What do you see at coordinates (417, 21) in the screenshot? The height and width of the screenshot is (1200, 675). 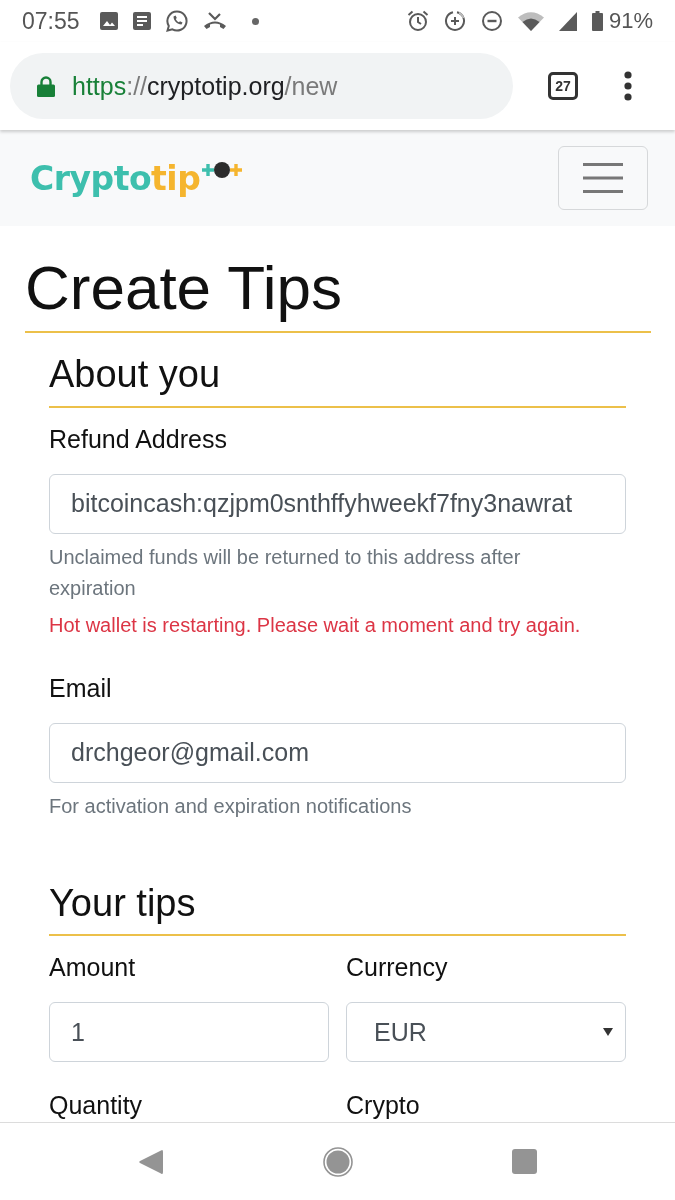 I see `alarm-icon` at bounding box center [417, 21].